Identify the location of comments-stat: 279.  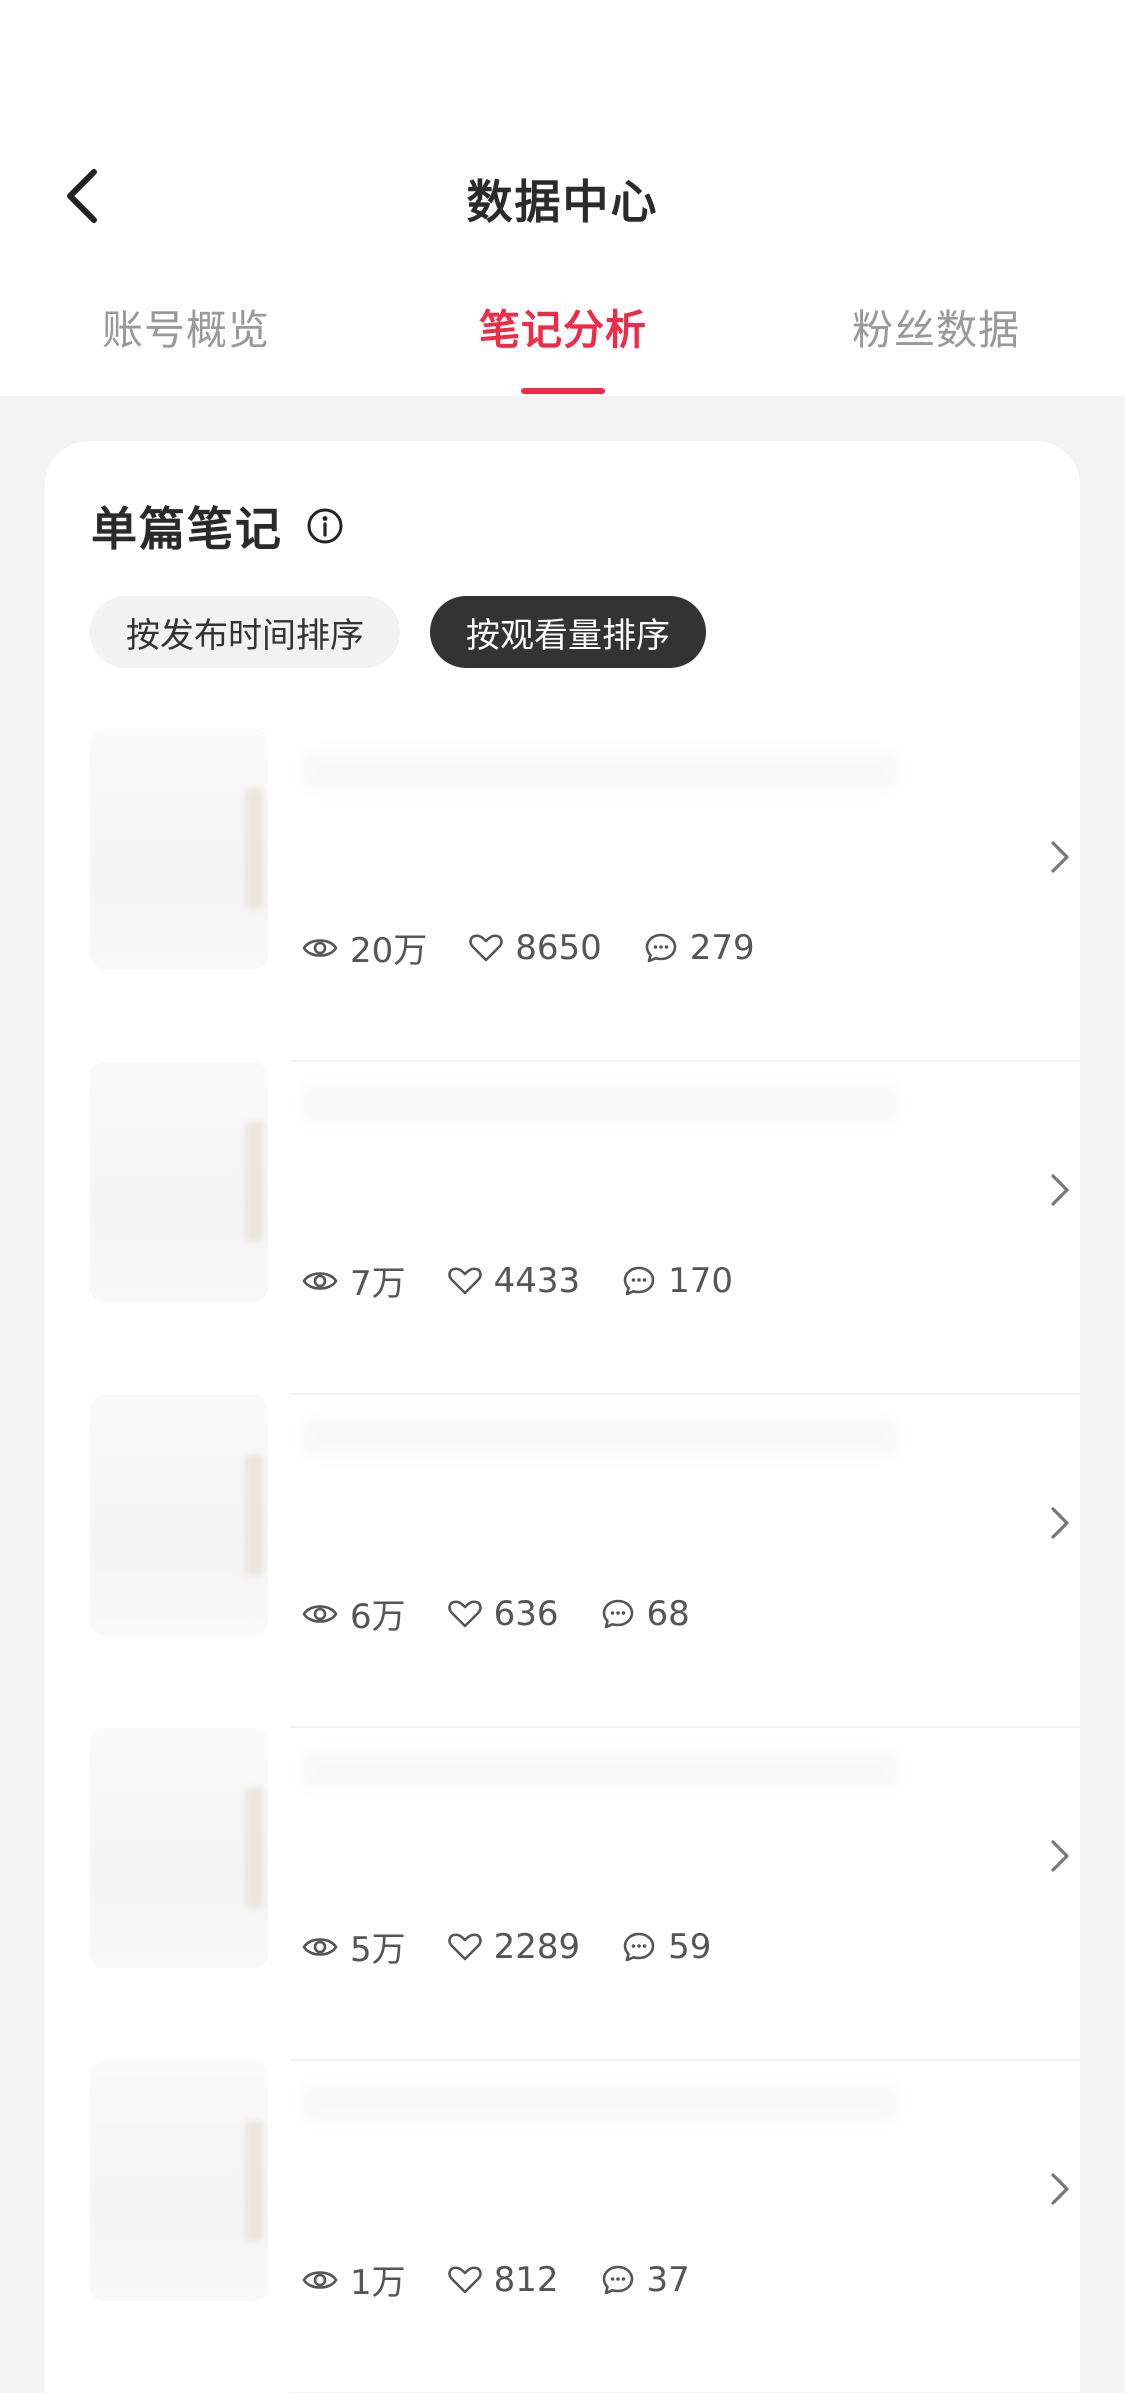
(699, 948).